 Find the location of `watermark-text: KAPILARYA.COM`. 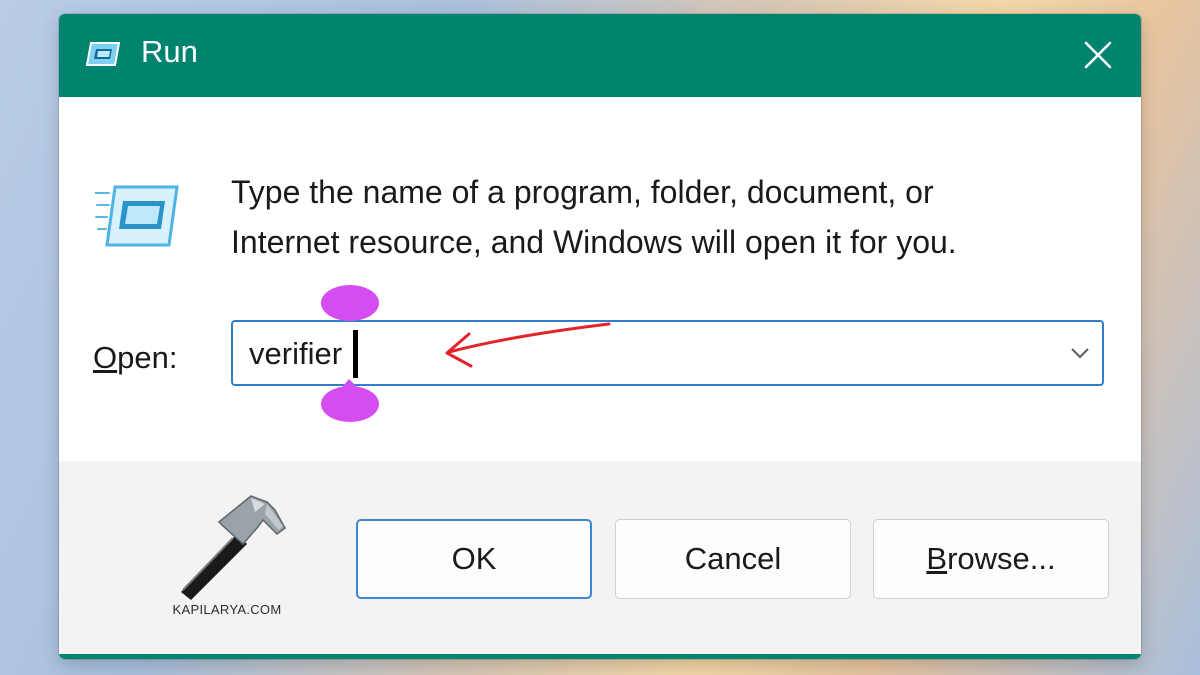

watermark-text: KAPILARYA.COM is located at coordinates (227, 609).